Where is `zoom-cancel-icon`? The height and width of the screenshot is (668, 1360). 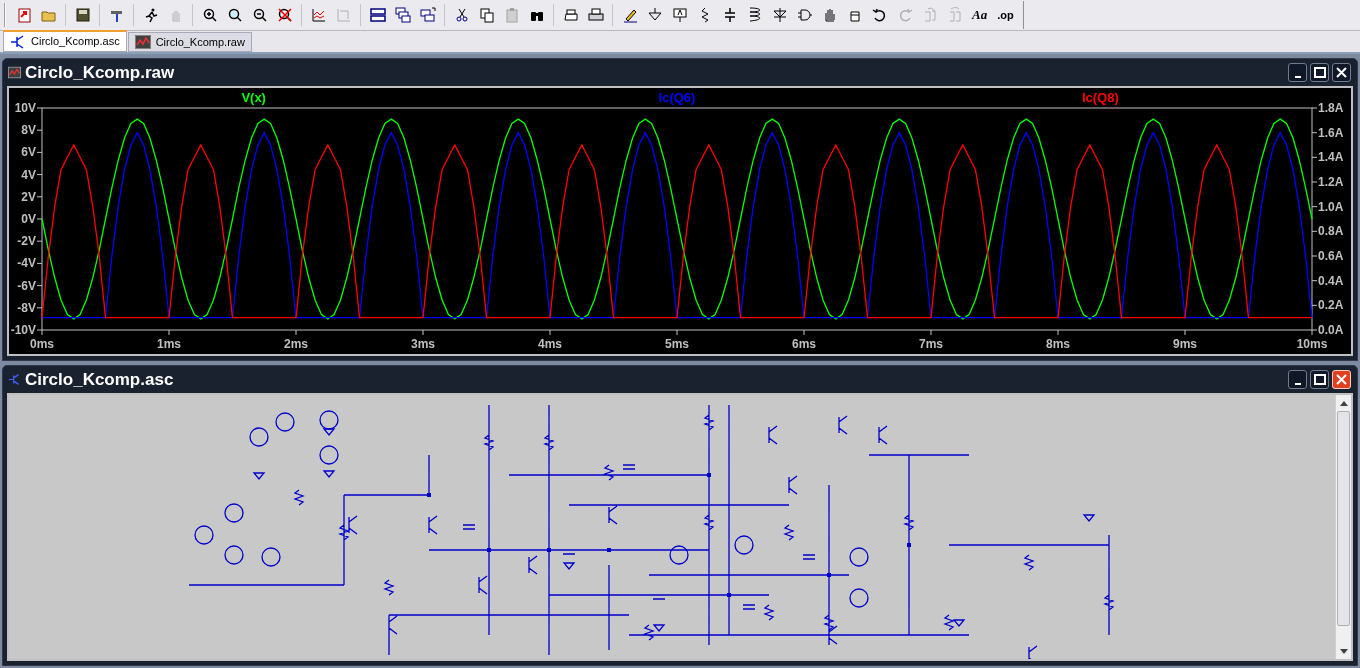 zoom-cancel-icon is located at coordinates (284, 15).